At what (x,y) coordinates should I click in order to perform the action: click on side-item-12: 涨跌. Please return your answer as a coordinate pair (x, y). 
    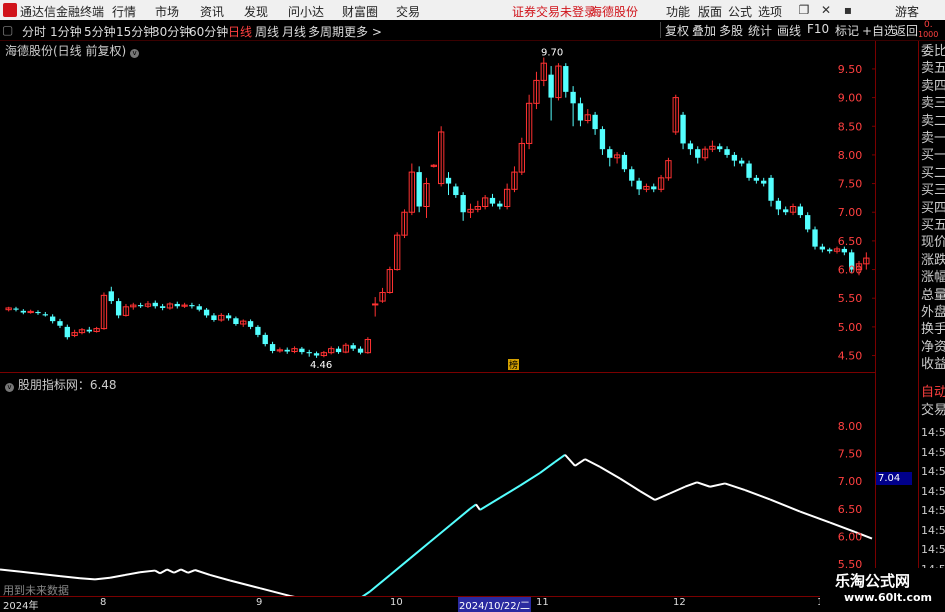
    Looking at the image, I should click on (933, 260).